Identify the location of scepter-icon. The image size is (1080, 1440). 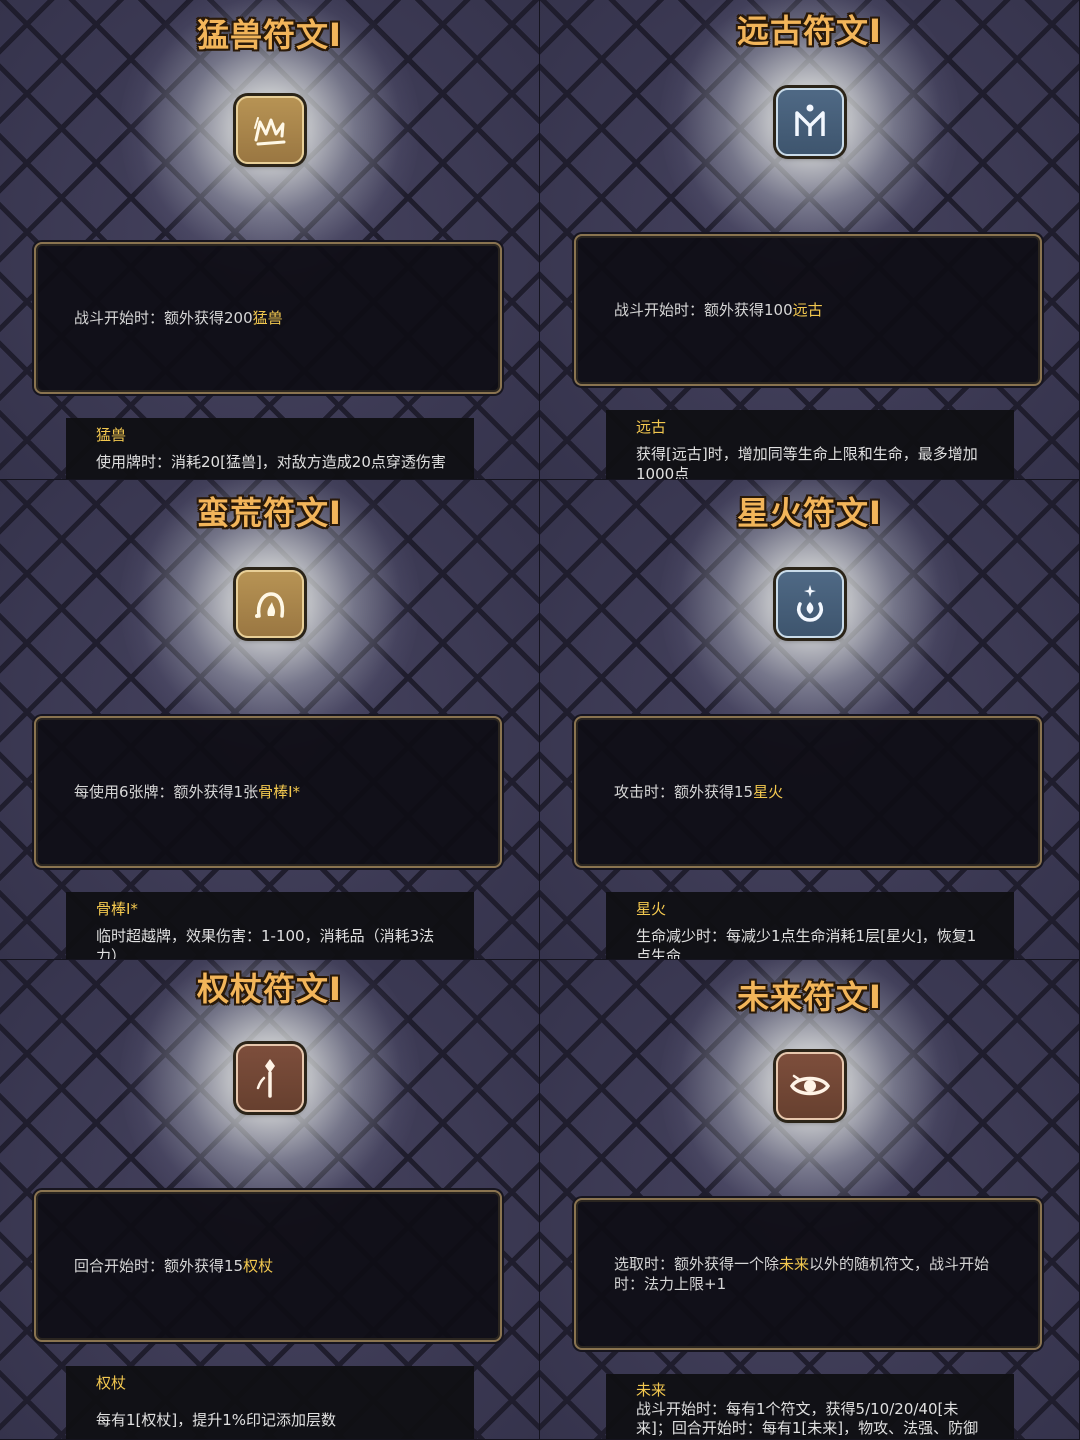
(269, 1078).